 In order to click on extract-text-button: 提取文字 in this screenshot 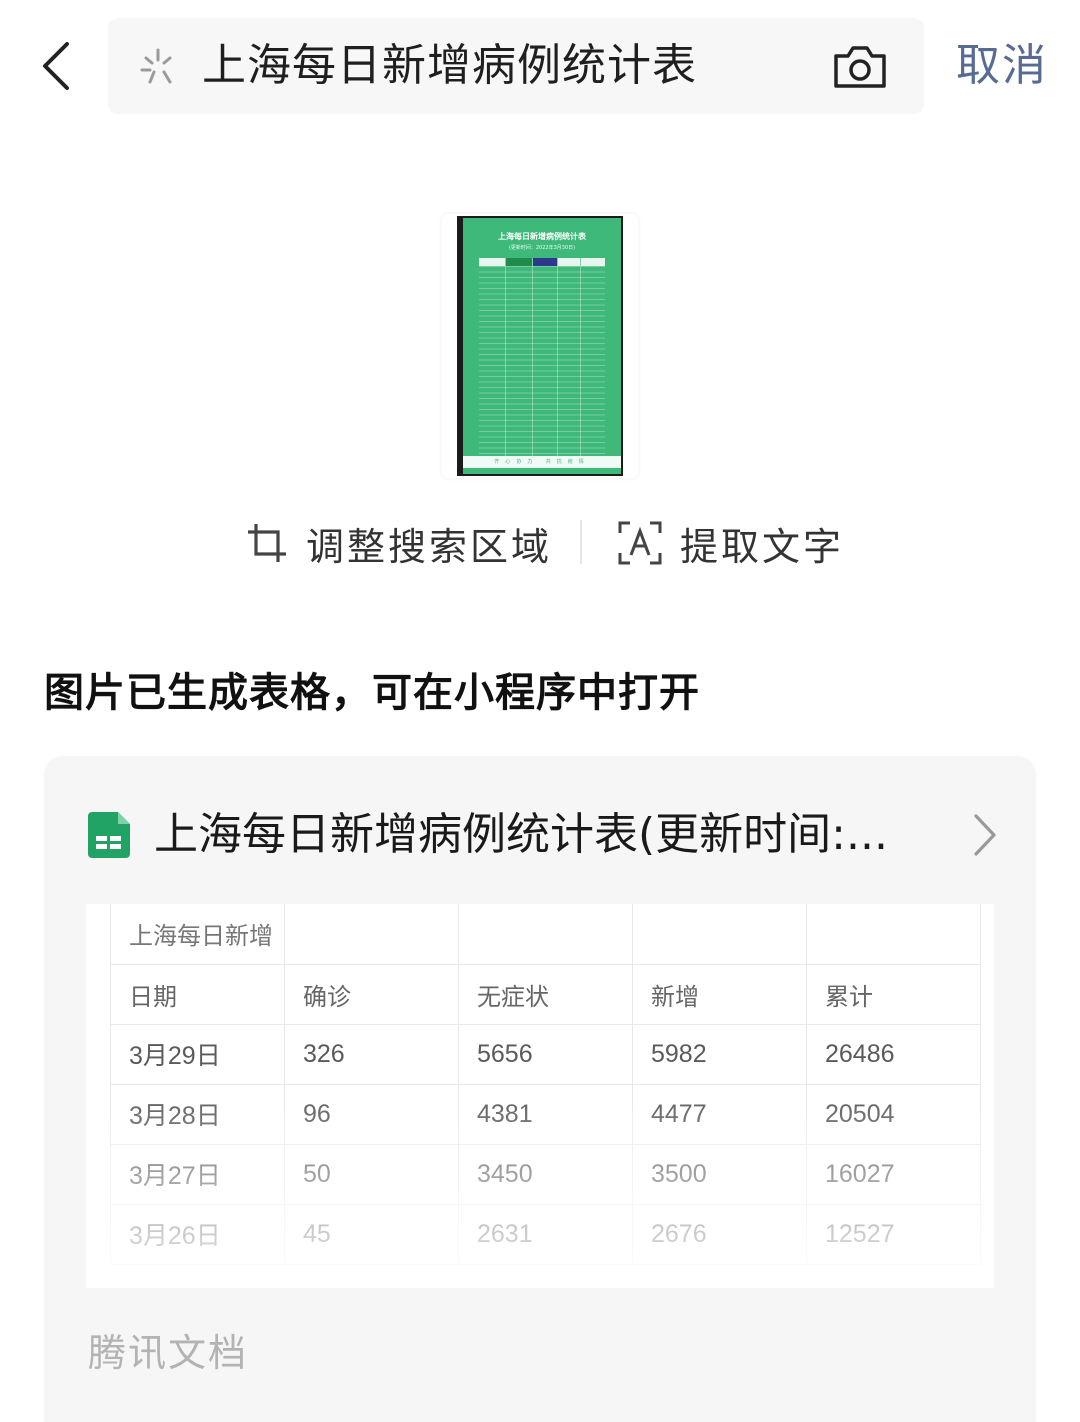, I will do `click(731, 543)`.